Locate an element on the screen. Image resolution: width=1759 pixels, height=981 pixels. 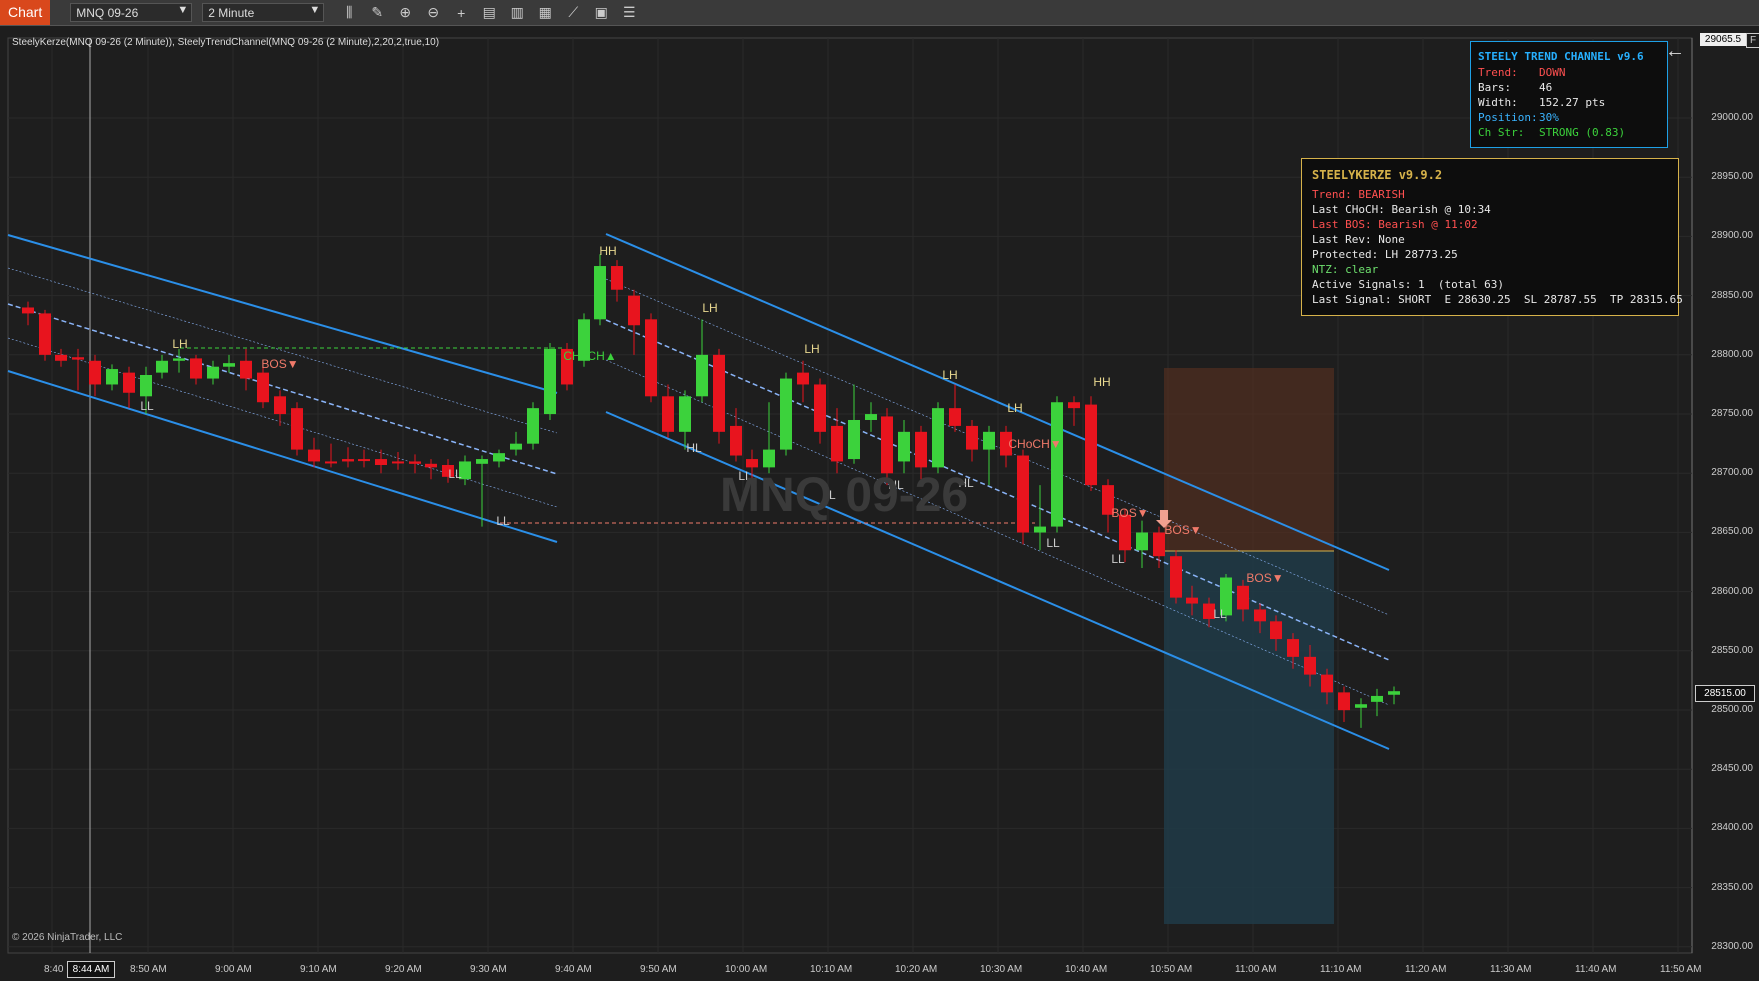
time-axis-tick: 10:40 AM is located at coordinates (1086, 969).